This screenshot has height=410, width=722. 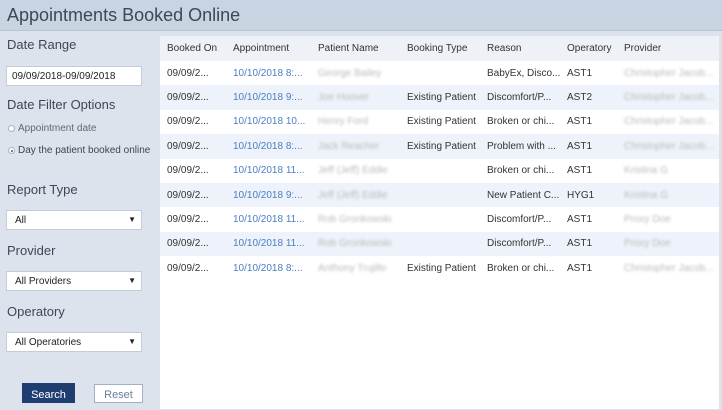 I want to click on operatory-label: Operatory, so click(x=36, y=311).